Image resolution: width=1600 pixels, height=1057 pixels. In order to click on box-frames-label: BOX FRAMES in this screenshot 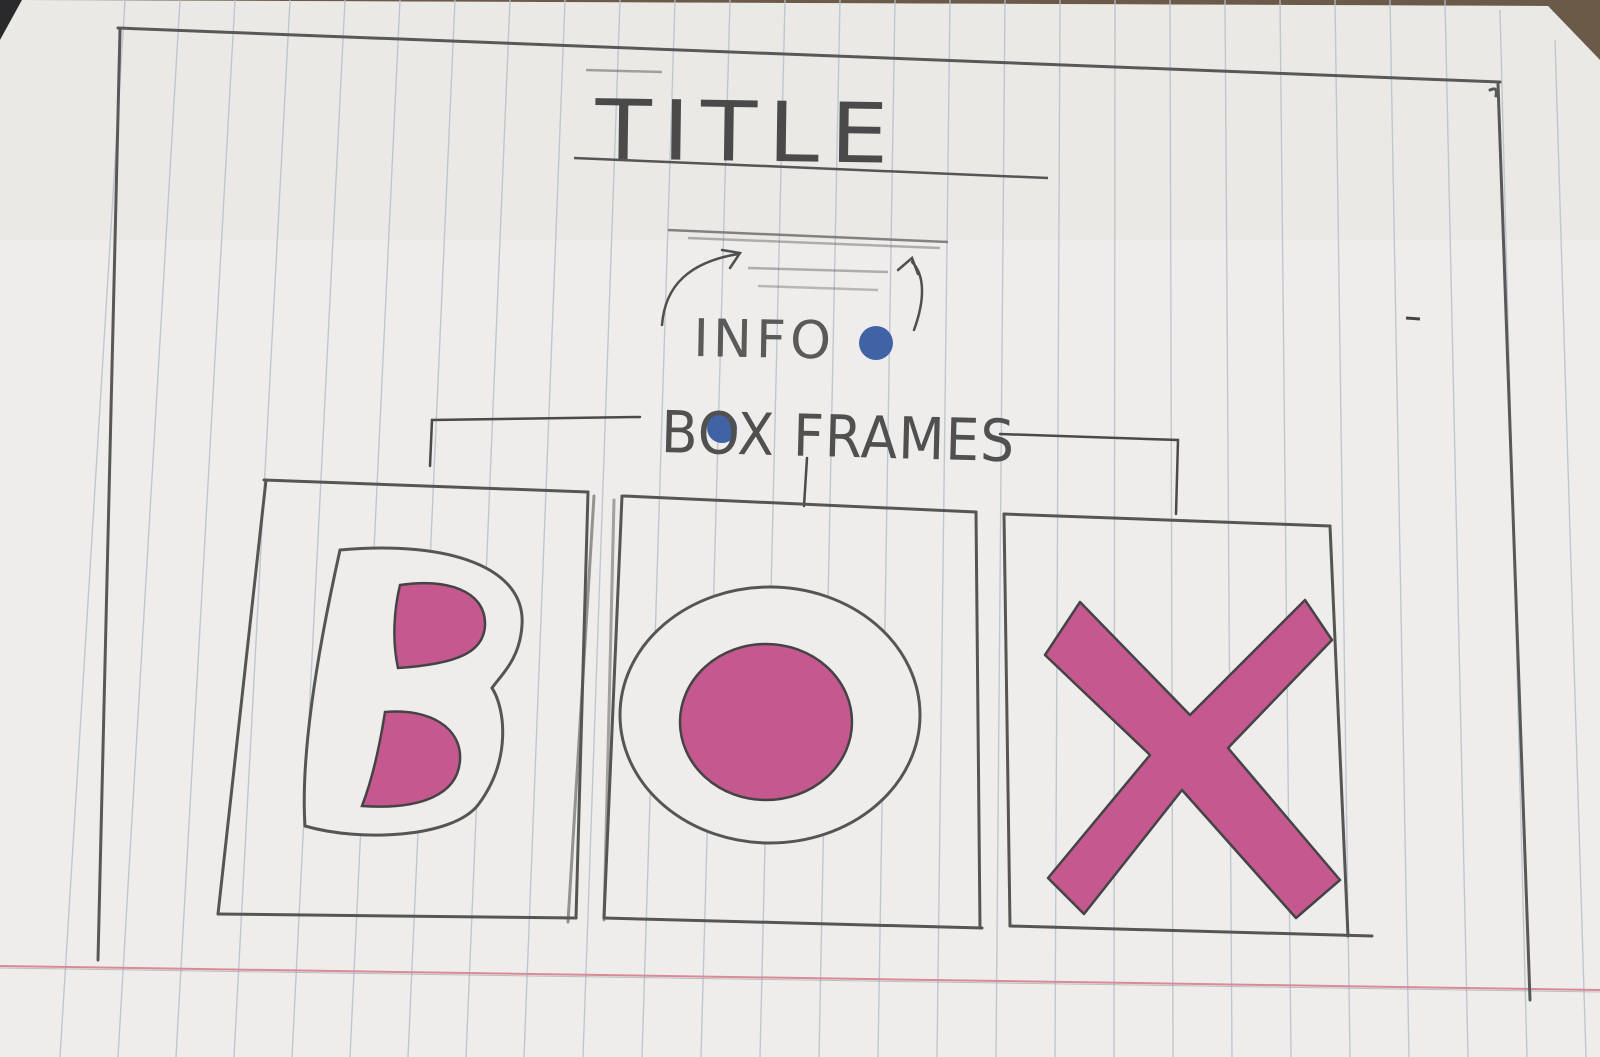, I will do `click(838, 437)`.